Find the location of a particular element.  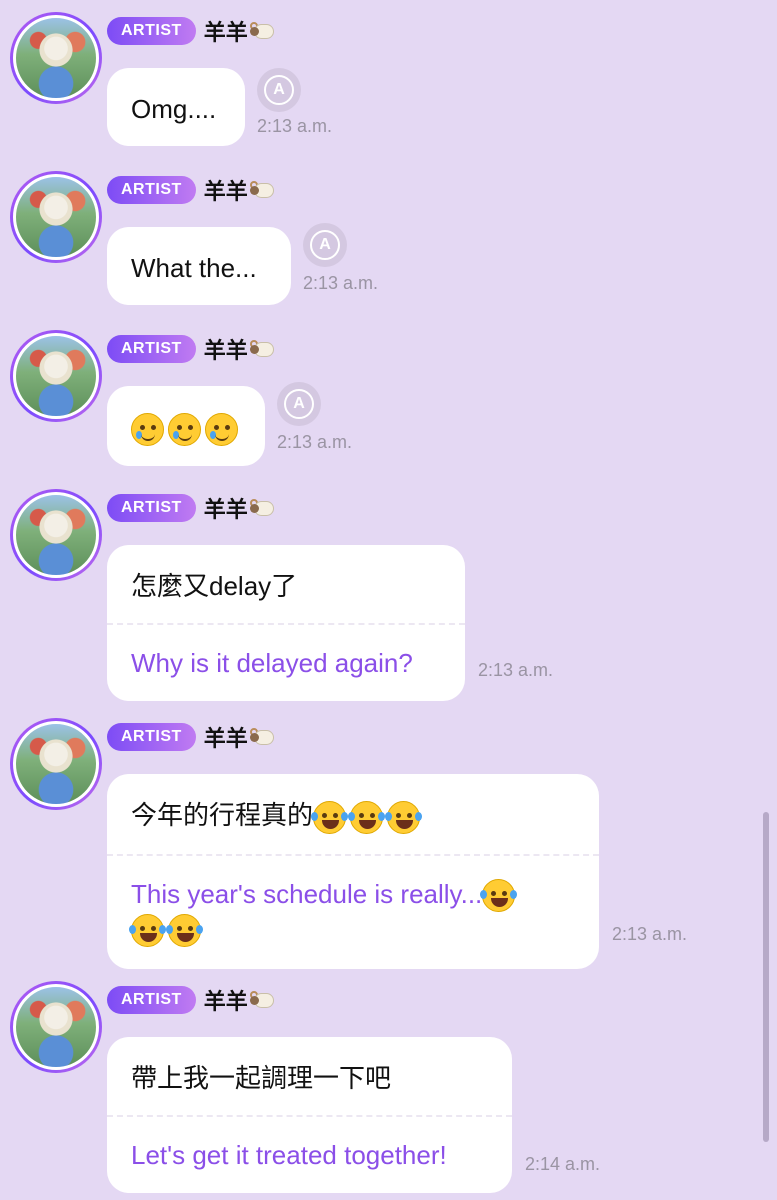

message-text is located at coordinates (186, 426).